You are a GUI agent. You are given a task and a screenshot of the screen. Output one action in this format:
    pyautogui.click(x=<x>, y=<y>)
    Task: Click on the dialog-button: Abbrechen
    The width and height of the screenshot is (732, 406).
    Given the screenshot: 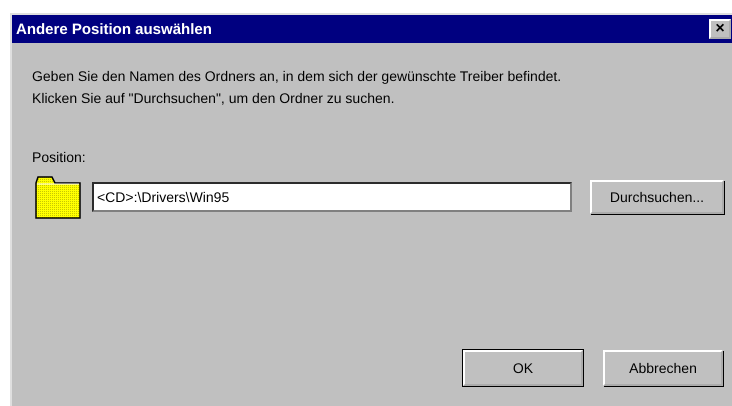 What is the action you would take?
    pyautogui.click(x=663, y=368)
    